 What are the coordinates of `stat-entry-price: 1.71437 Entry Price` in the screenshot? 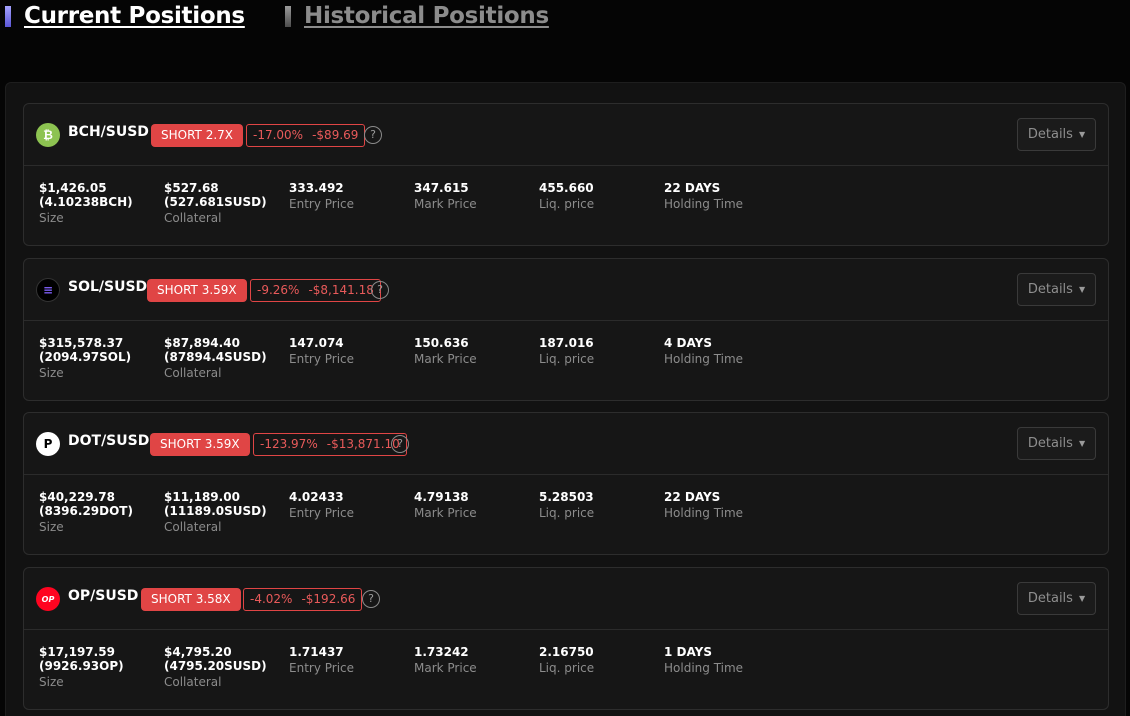 It's located at (321, 661).